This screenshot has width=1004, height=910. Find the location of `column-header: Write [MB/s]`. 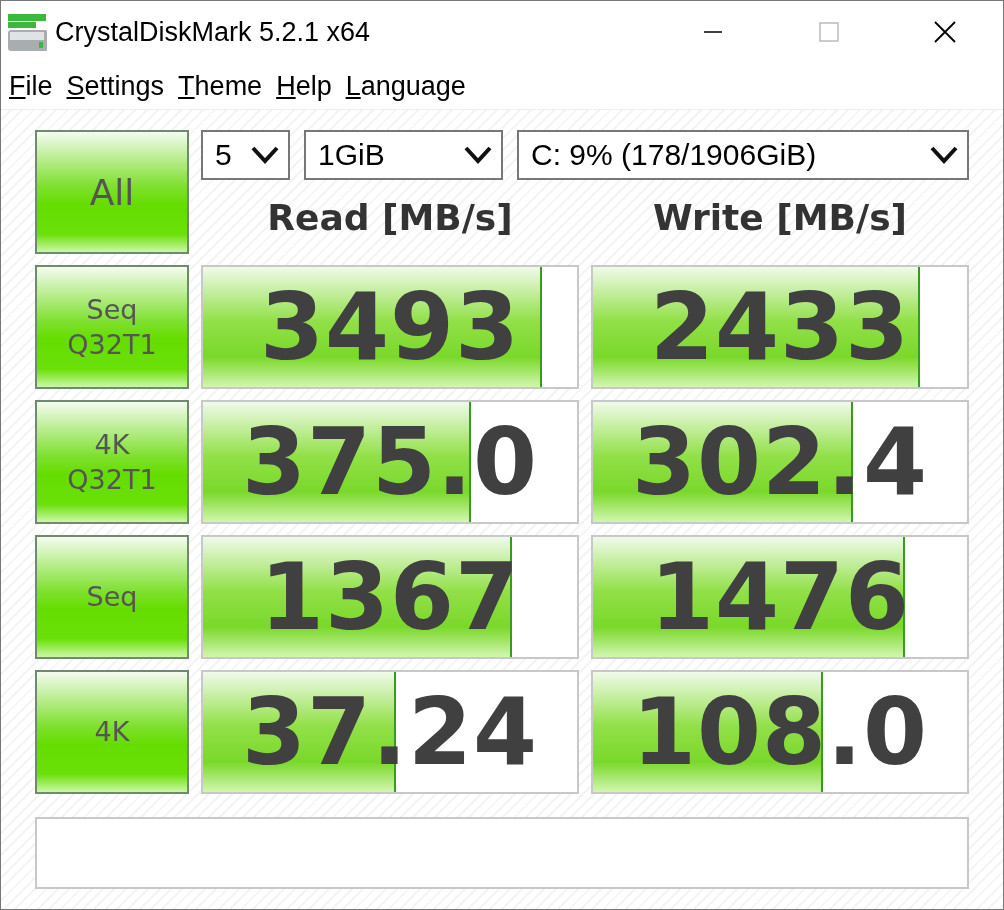

column-header: Write [MB/s] is located at coordinates (780, 217).